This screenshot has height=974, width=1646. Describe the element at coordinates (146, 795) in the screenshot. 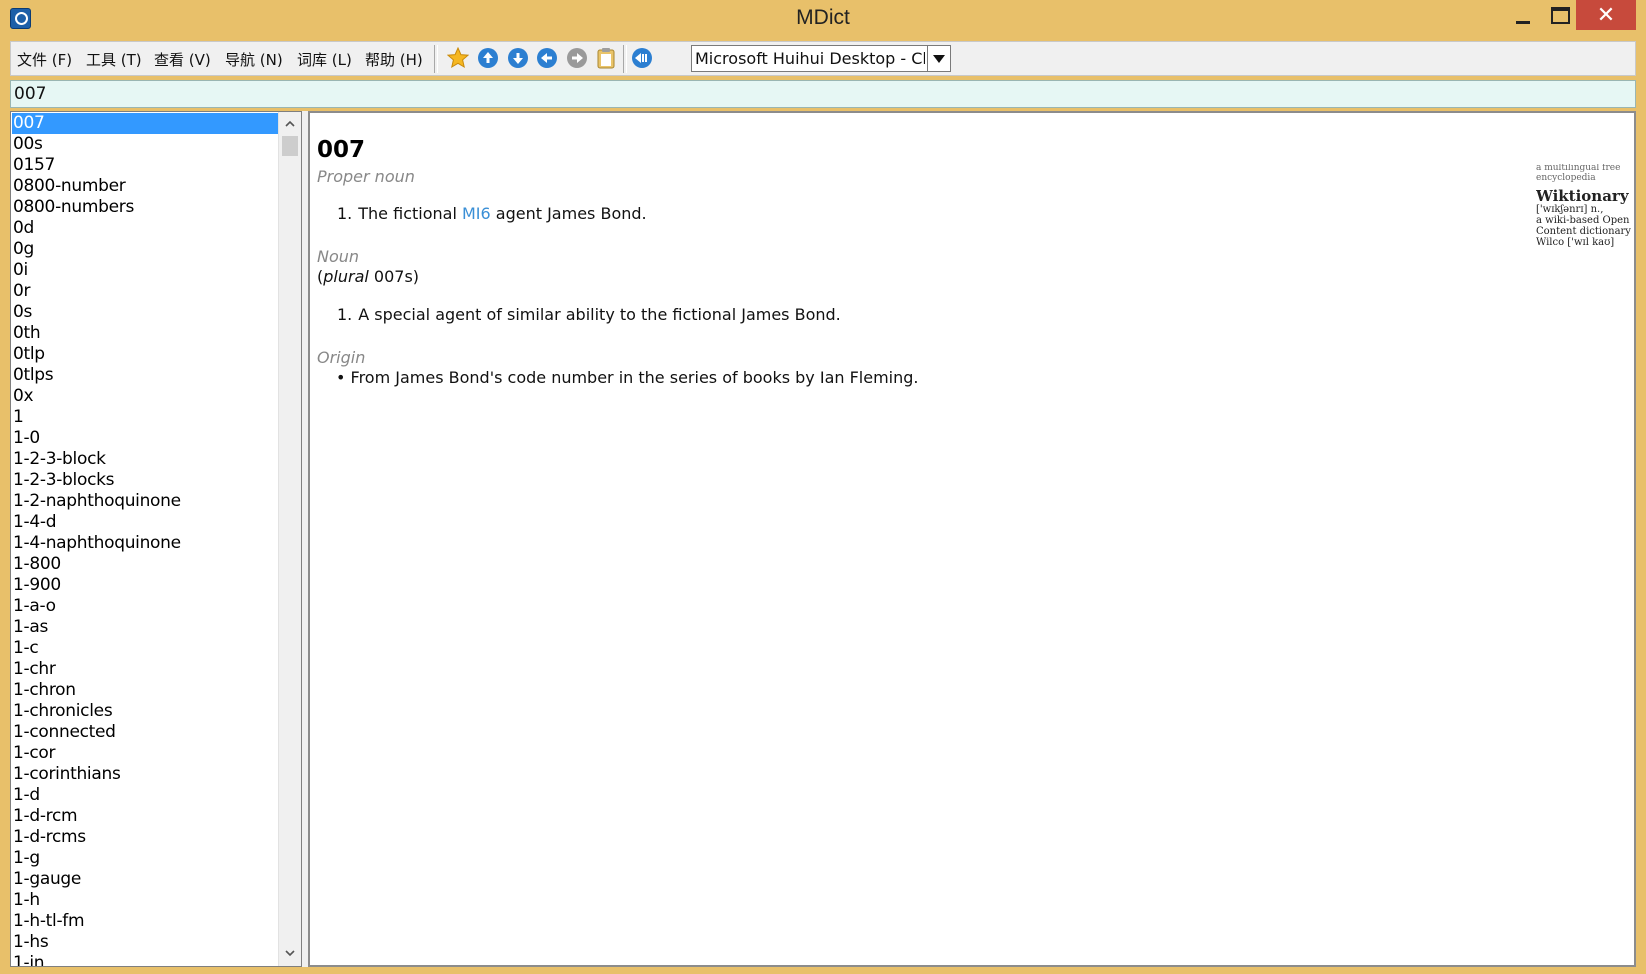

I see `word-list-item: 1-d` at that location.